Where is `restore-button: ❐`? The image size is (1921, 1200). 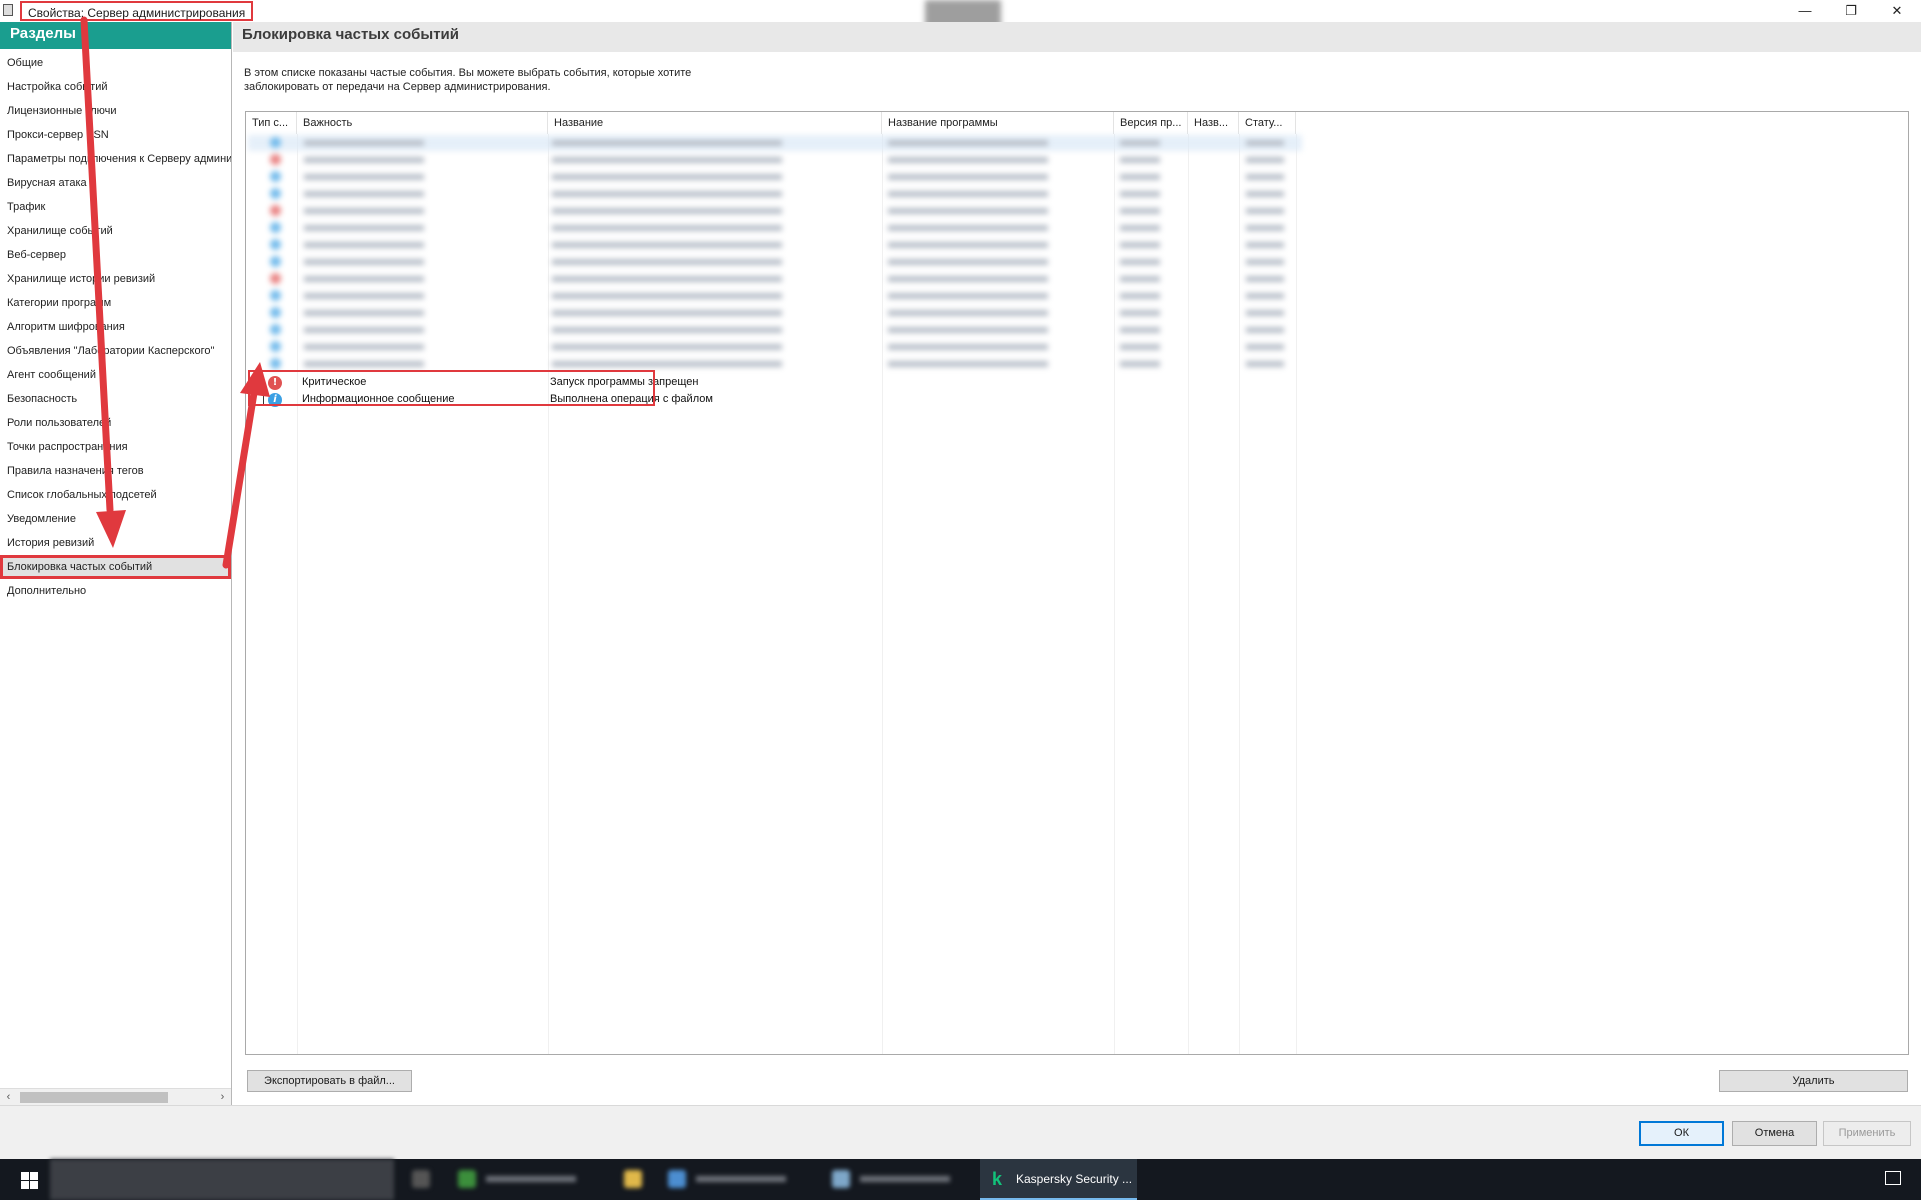 restore-button: ❐ is located at coordinates (1851, 11).